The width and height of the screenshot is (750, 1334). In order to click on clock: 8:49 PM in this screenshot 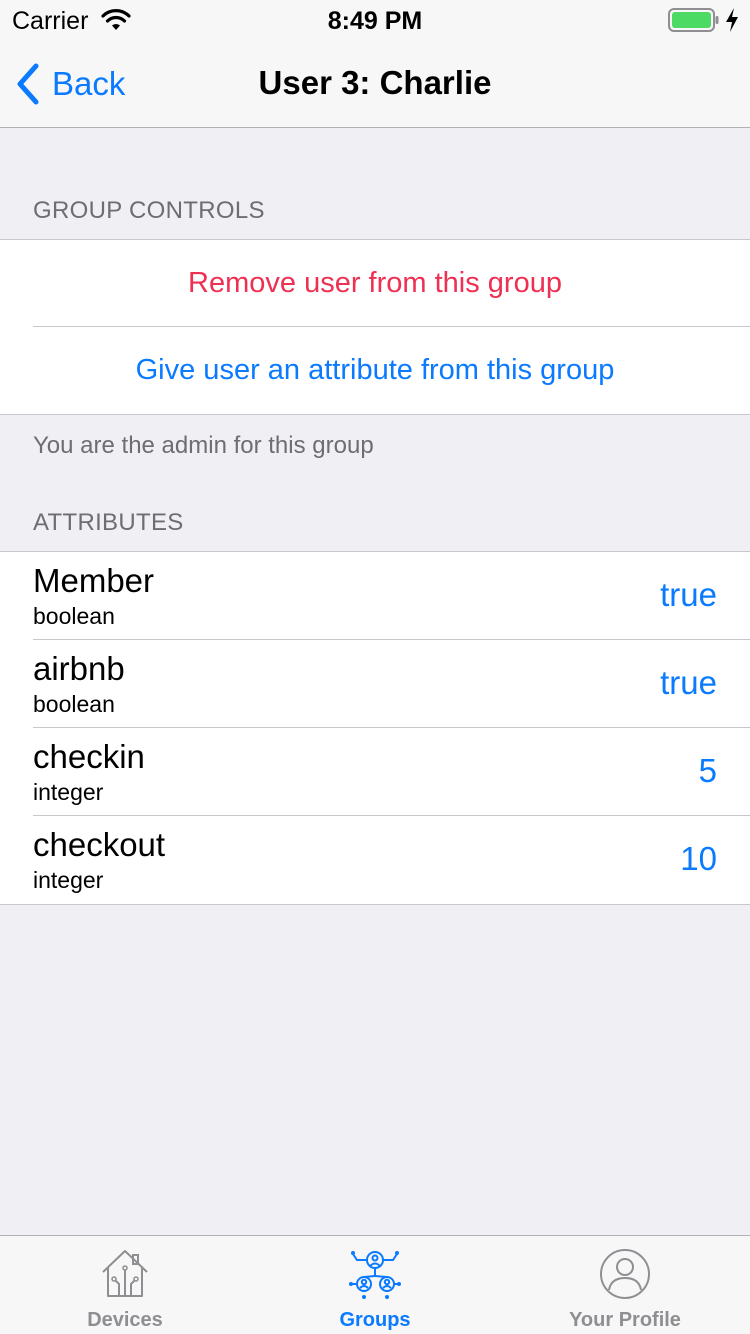, I will do `click(375, 21)`.